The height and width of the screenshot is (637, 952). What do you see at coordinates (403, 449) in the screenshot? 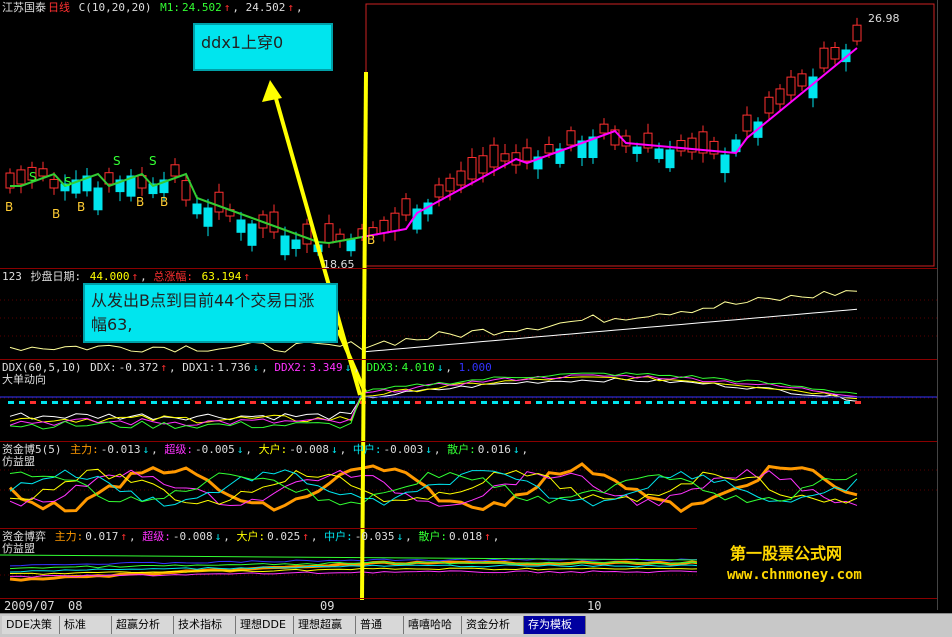
I see `zhonghu-value: -0.003` at bounding box center [403, 449].